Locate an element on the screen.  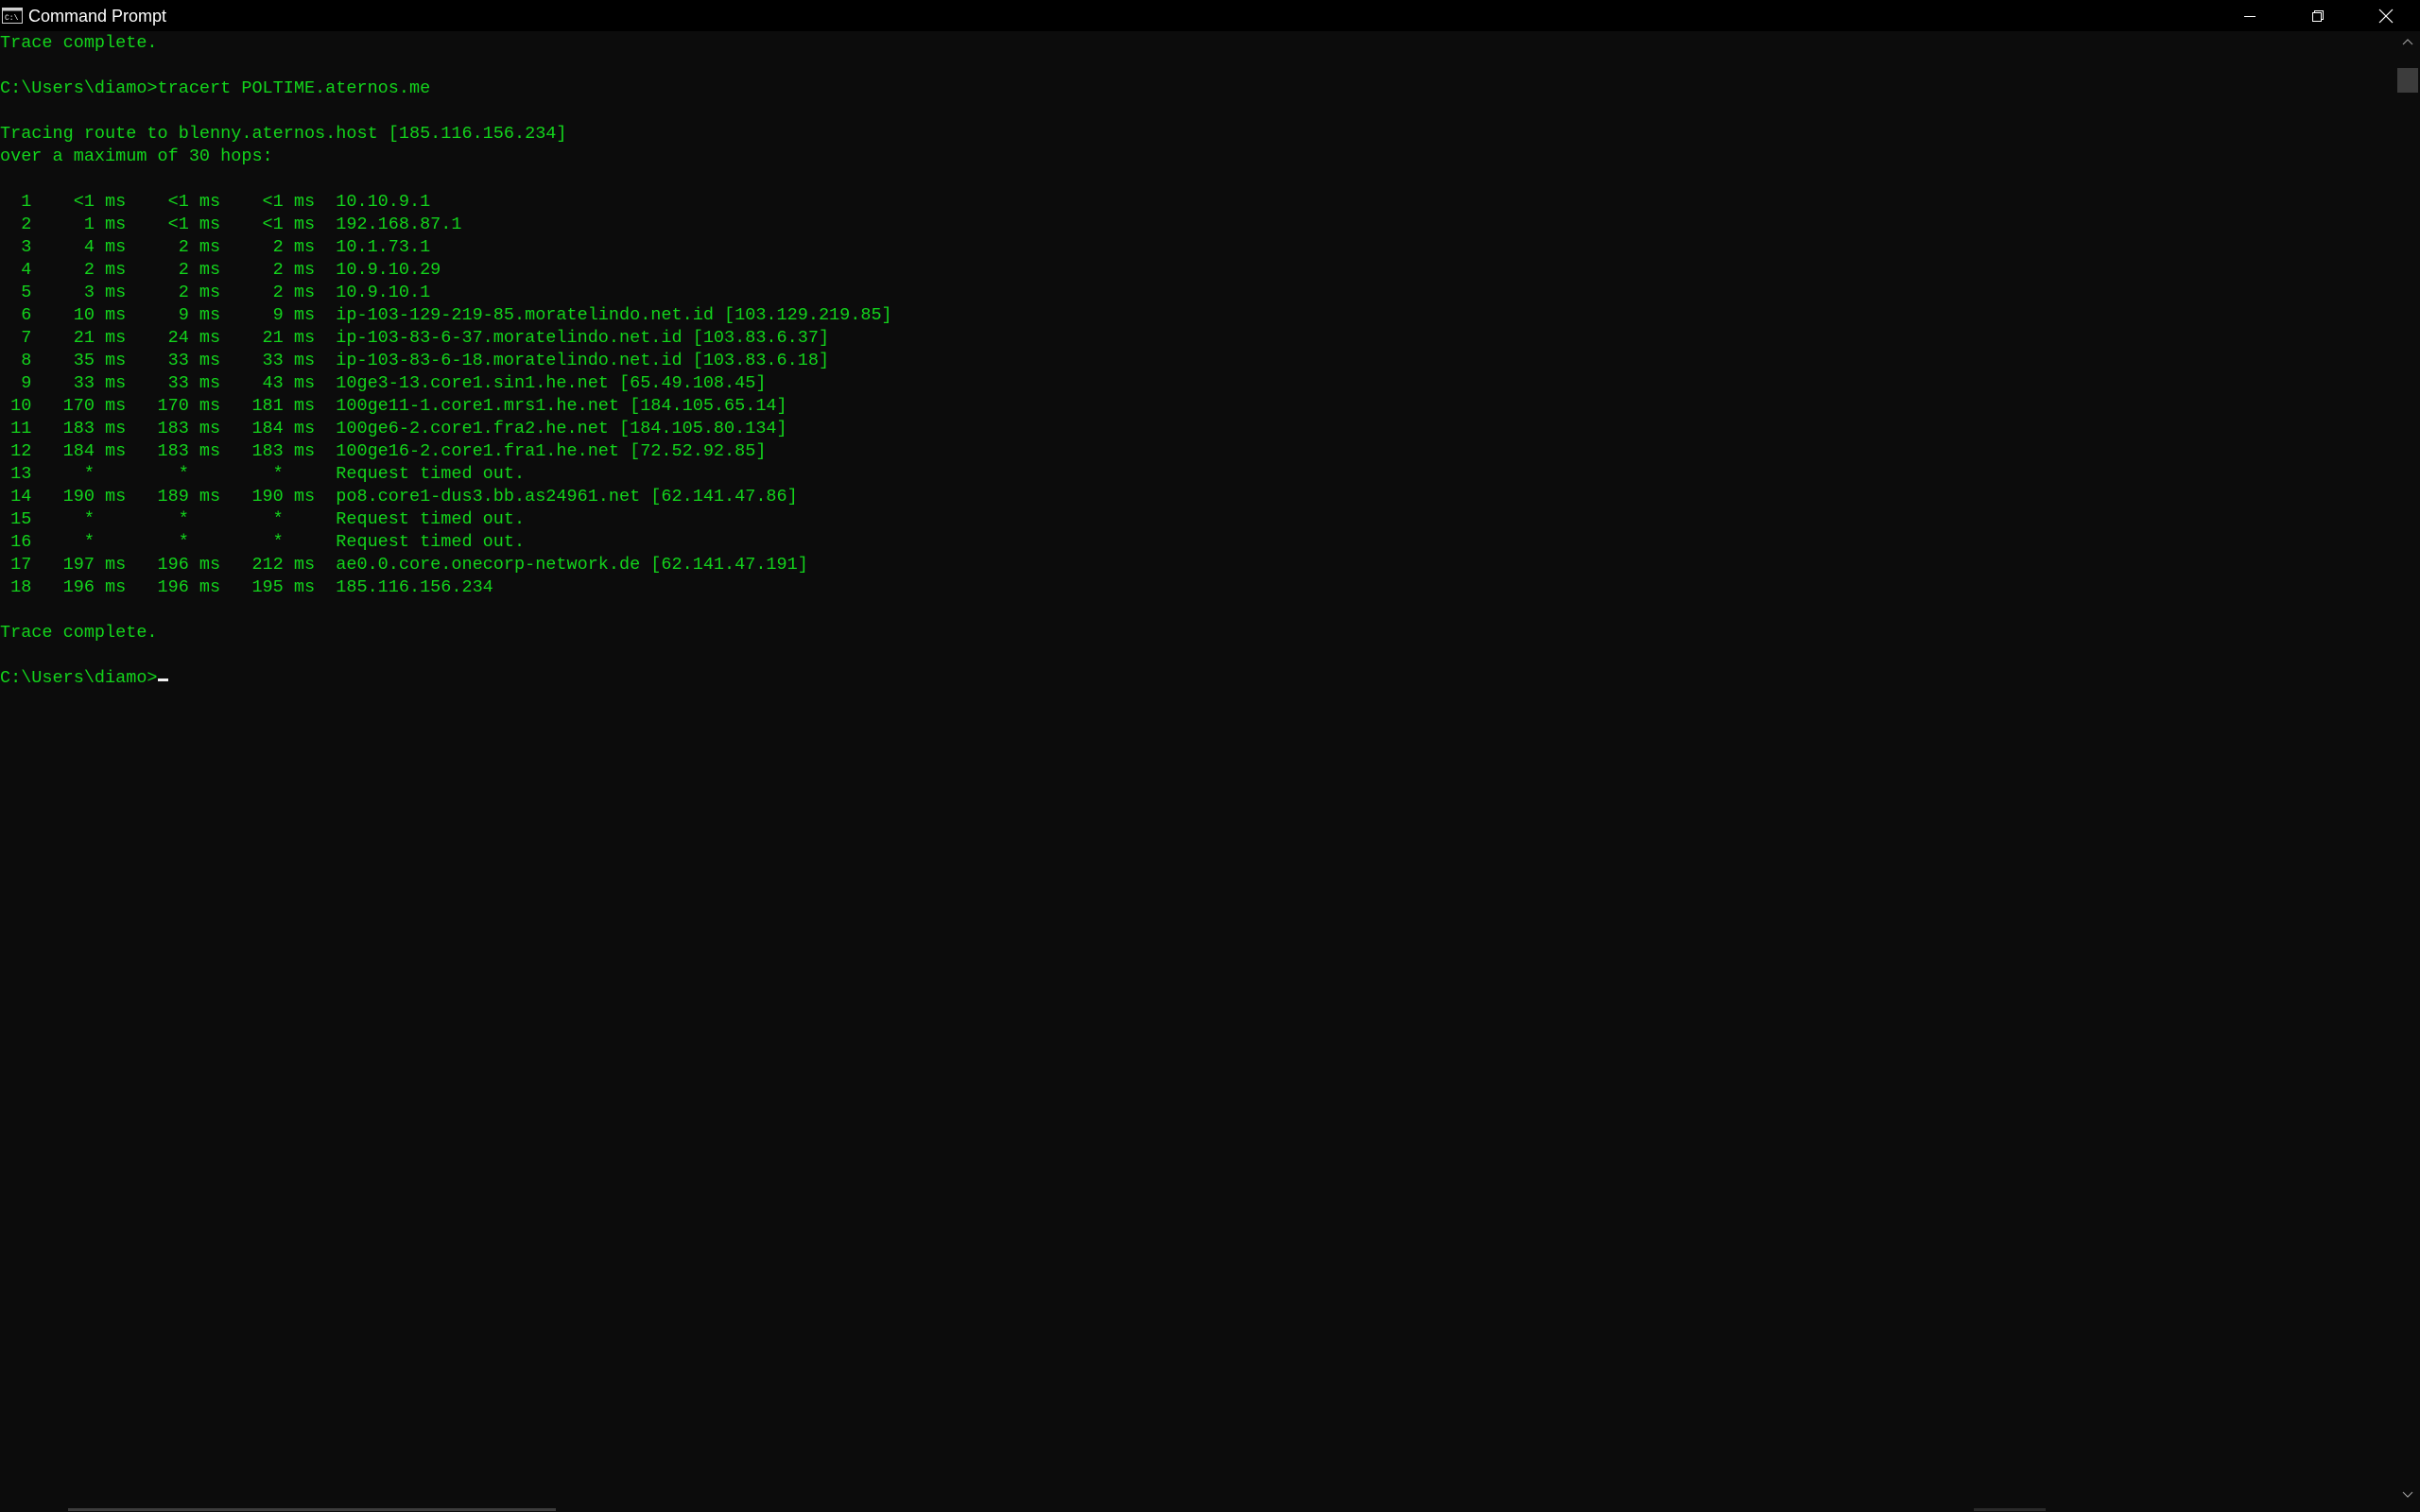
text-cursor is located at coordinates (162, 680).